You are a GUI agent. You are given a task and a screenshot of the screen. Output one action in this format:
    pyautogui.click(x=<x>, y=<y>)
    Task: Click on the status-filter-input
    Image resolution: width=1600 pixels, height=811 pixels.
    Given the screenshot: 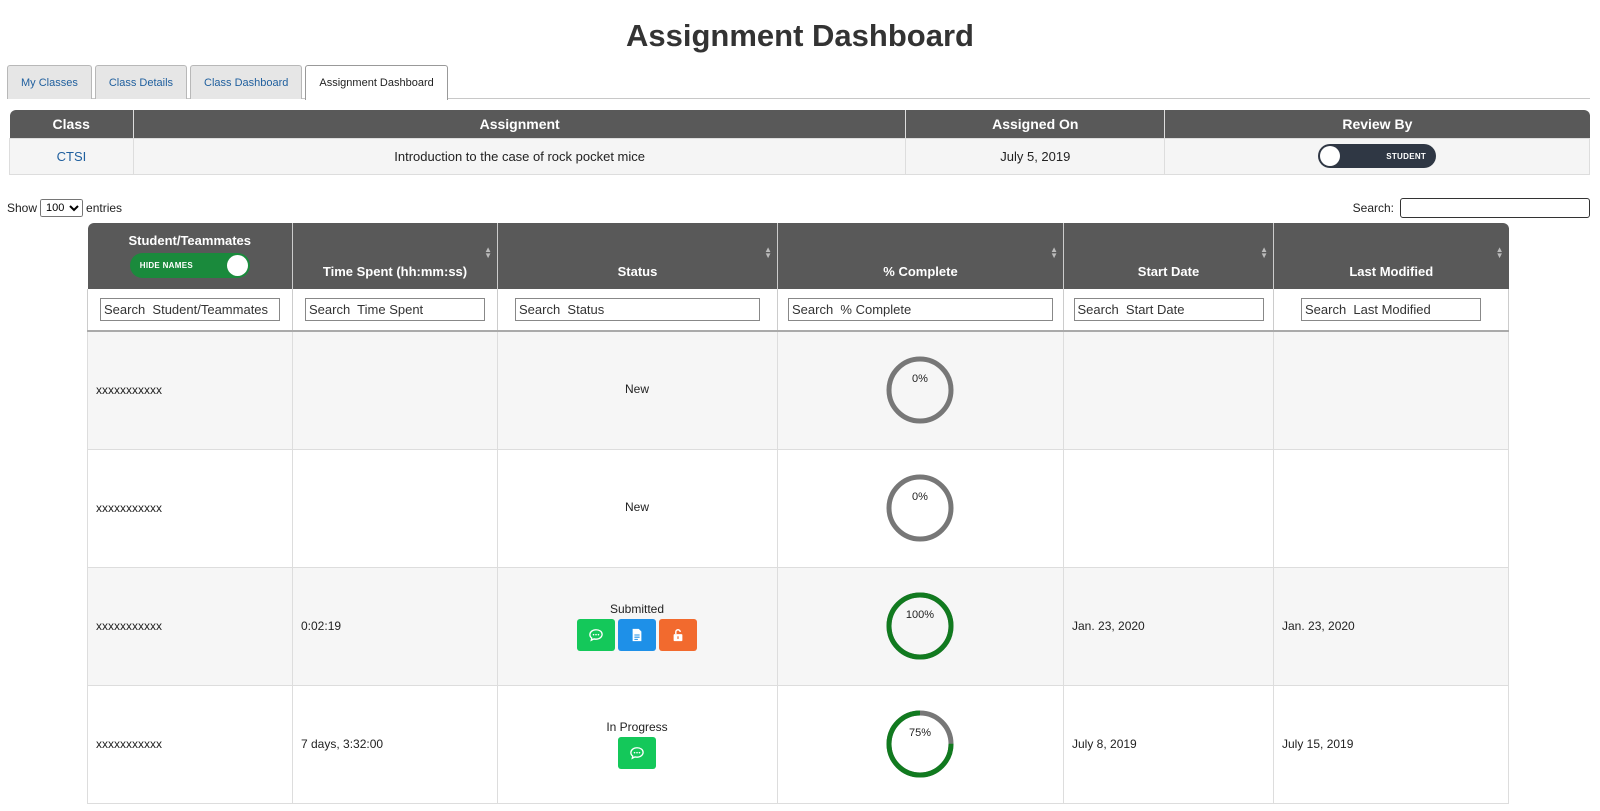 What is the action you would take?
    pyautogui.click(x=637, y=309)
    